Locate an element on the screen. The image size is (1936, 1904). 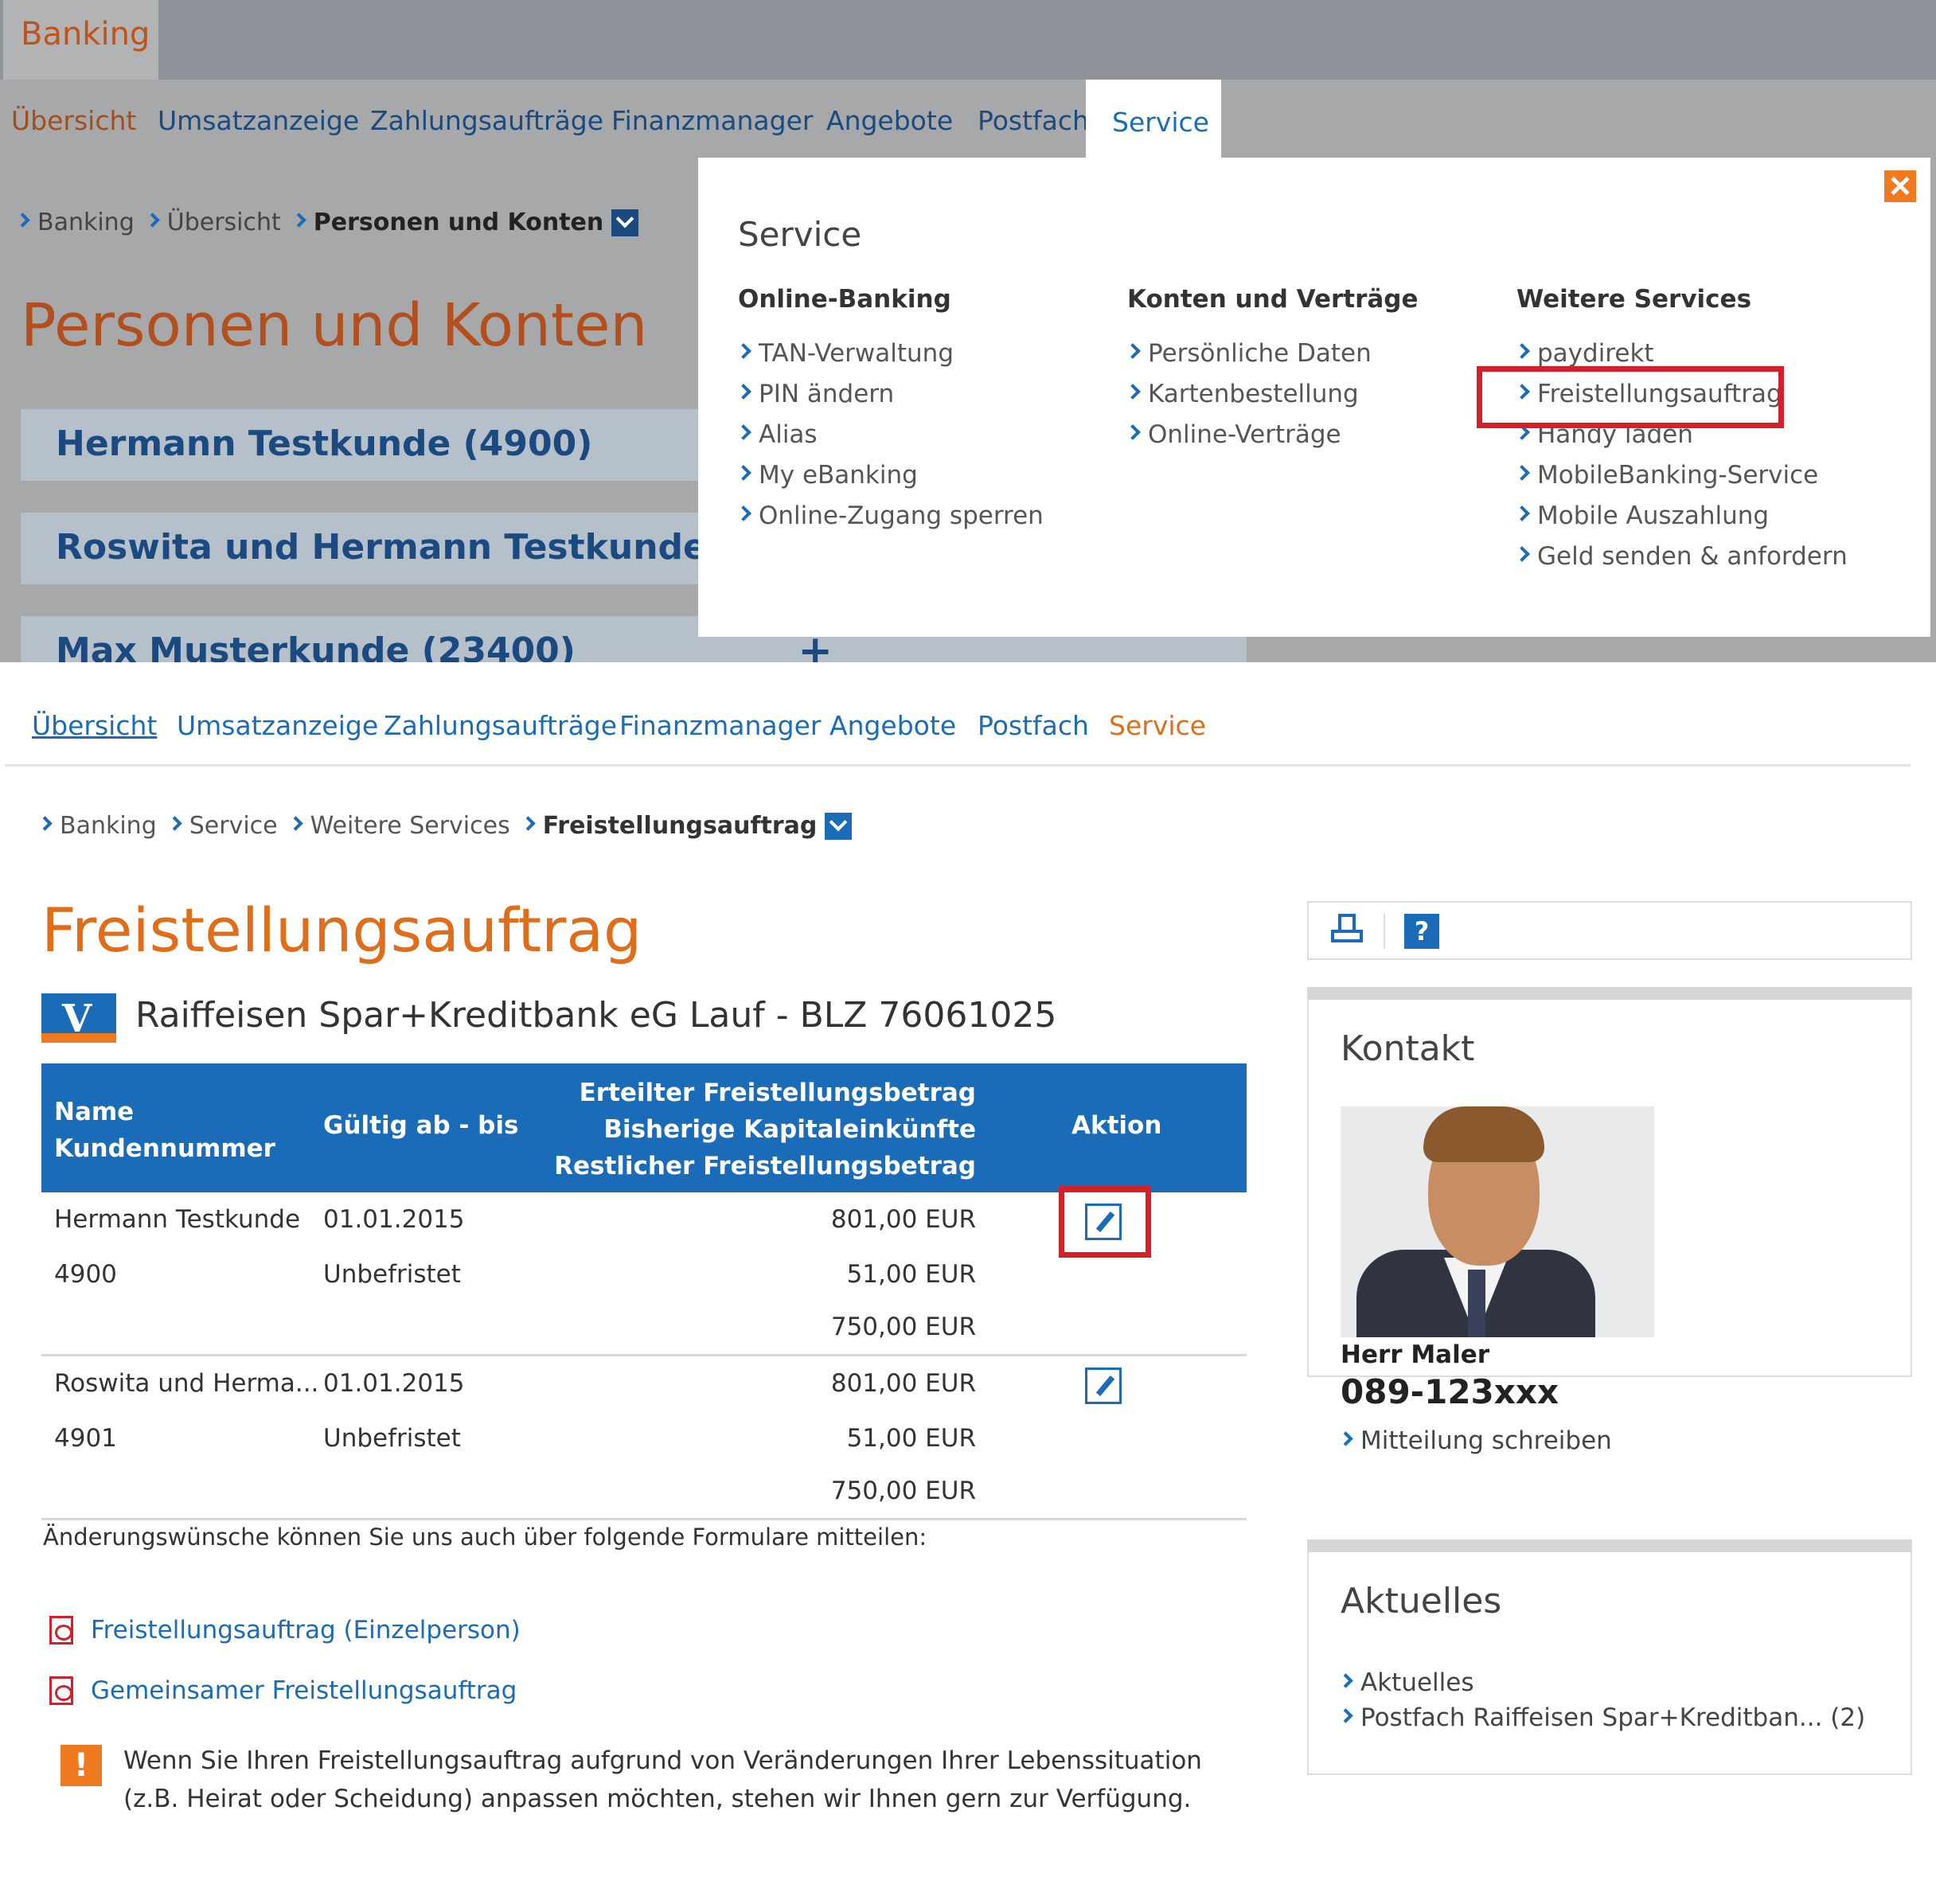
cell-gueltig-ab: 01.01.2015 is located at coordinates (394, 1219).